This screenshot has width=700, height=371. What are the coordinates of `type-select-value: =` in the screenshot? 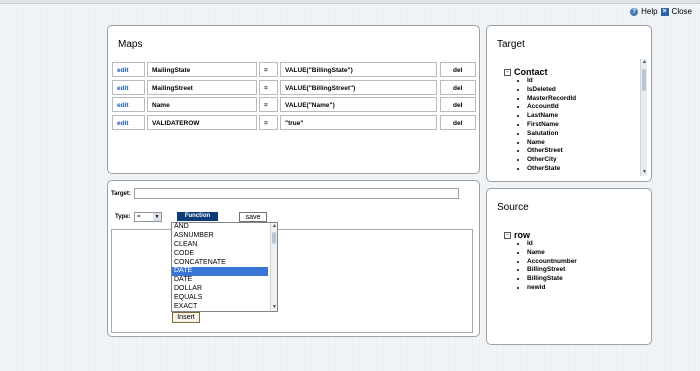 It's located at (139, 217).